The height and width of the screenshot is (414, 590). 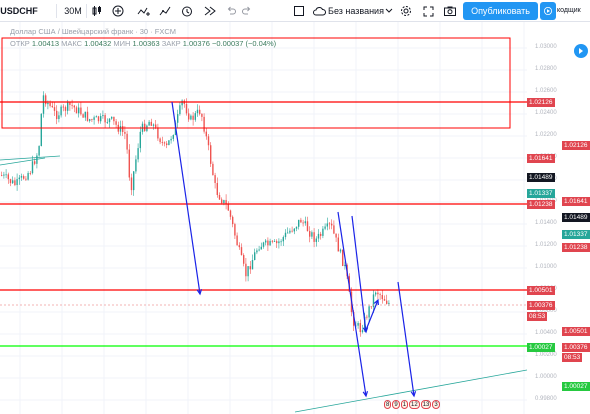 I want to click on candles-icon, so click(x=97, y=11).